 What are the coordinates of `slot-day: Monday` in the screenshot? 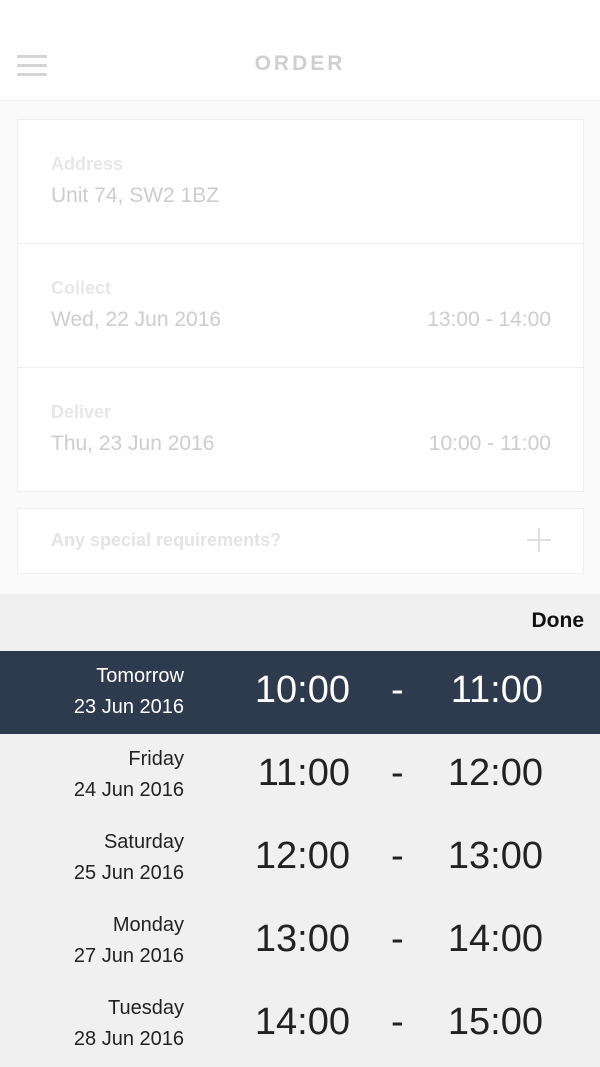 It's located at (148, 925).